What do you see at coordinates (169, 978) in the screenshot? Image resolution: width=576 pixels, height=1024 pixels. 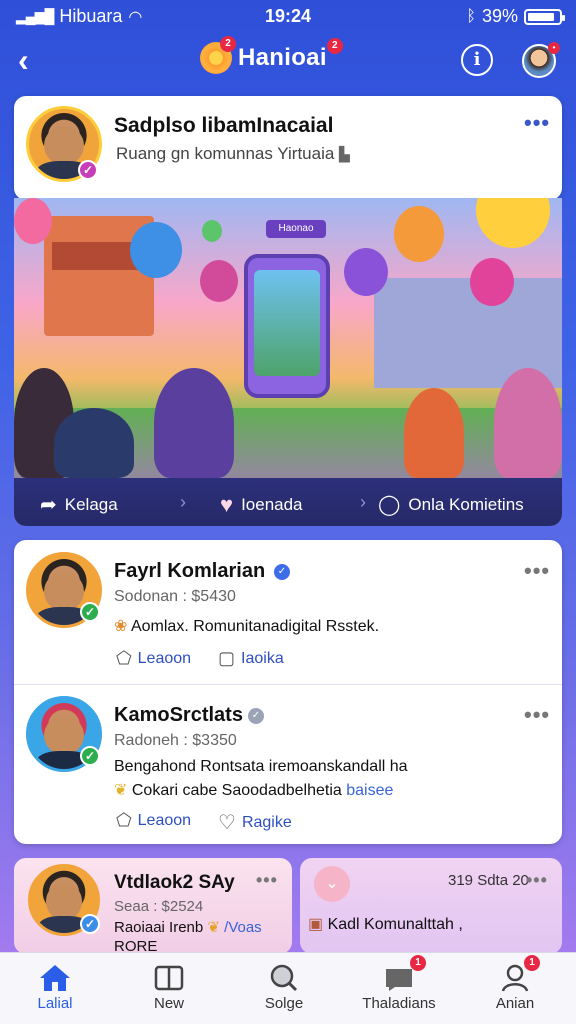 I see `book-icon` at bounding box center [169, 978].